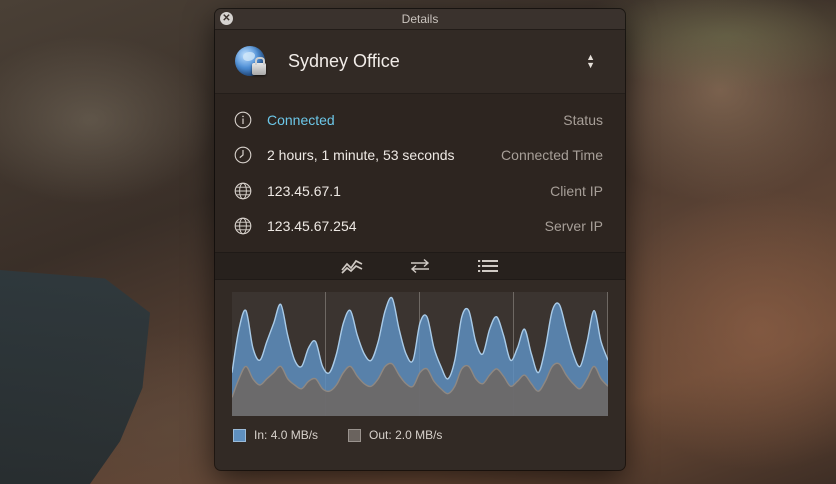 The height and width of the screenshot is (484, 836). I want to click on client-ip-label: Client IP, so click(576, 190).